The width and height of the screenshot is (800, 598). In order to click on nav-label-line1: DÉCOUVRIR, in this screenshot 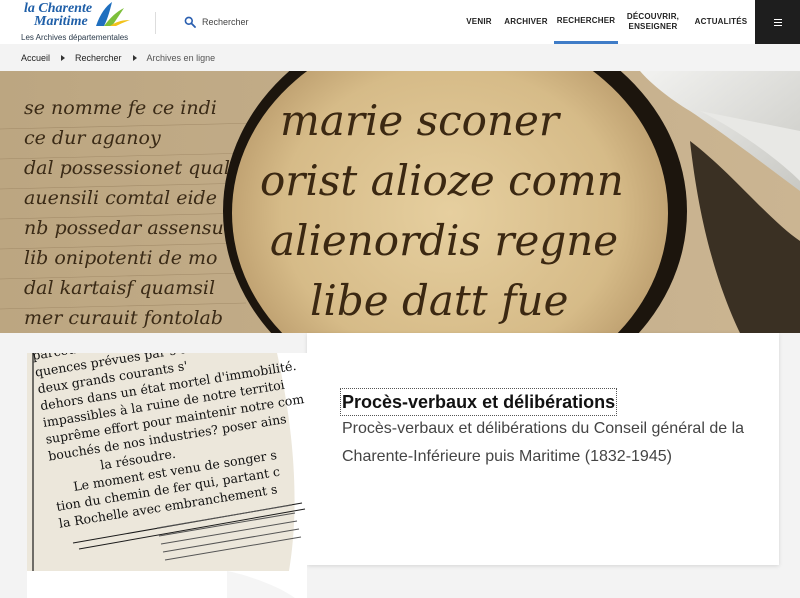, I will do `click(653, 16)`.